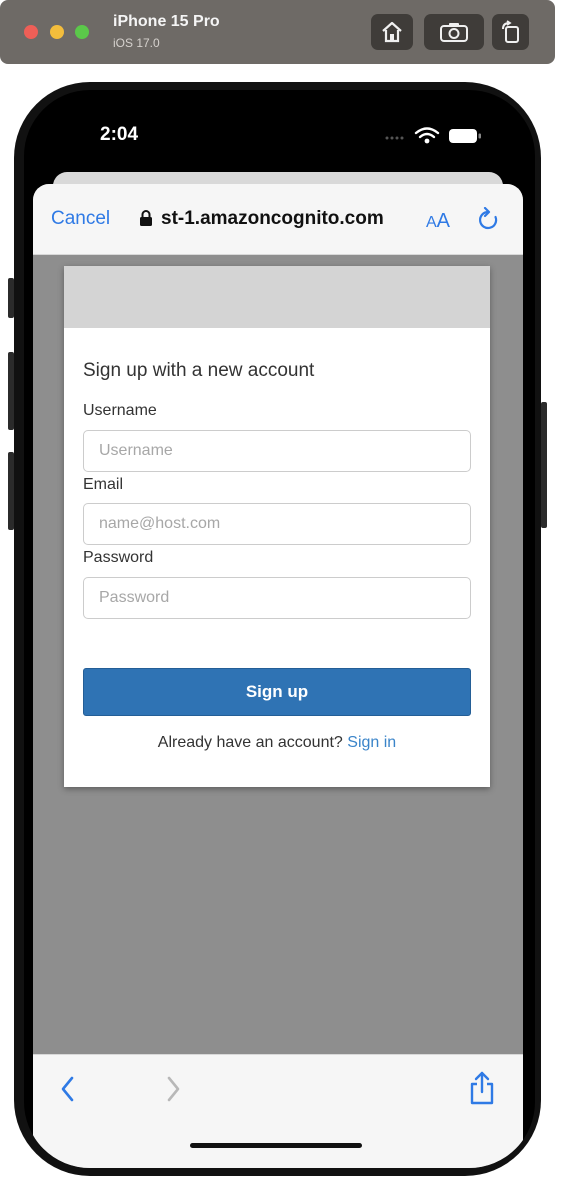 The height and width of the screenshot is (1187, 562). What do you see at coordinates (277, 692) in the screenshot?
I see `signup-button: Sign up` at bounding box center [277, 692].